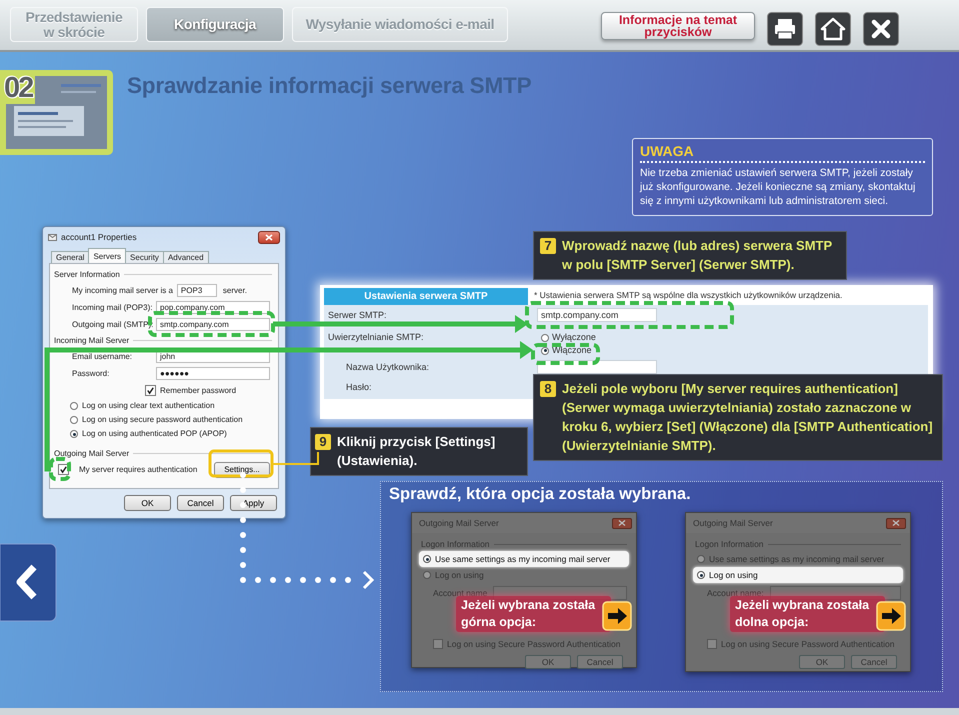 The height and width of the screenshot is (715, 959). What do you see at coordinates (196, 290) in the screenshot?
I see `input-field: POP3` at bounding box center [196, 290].